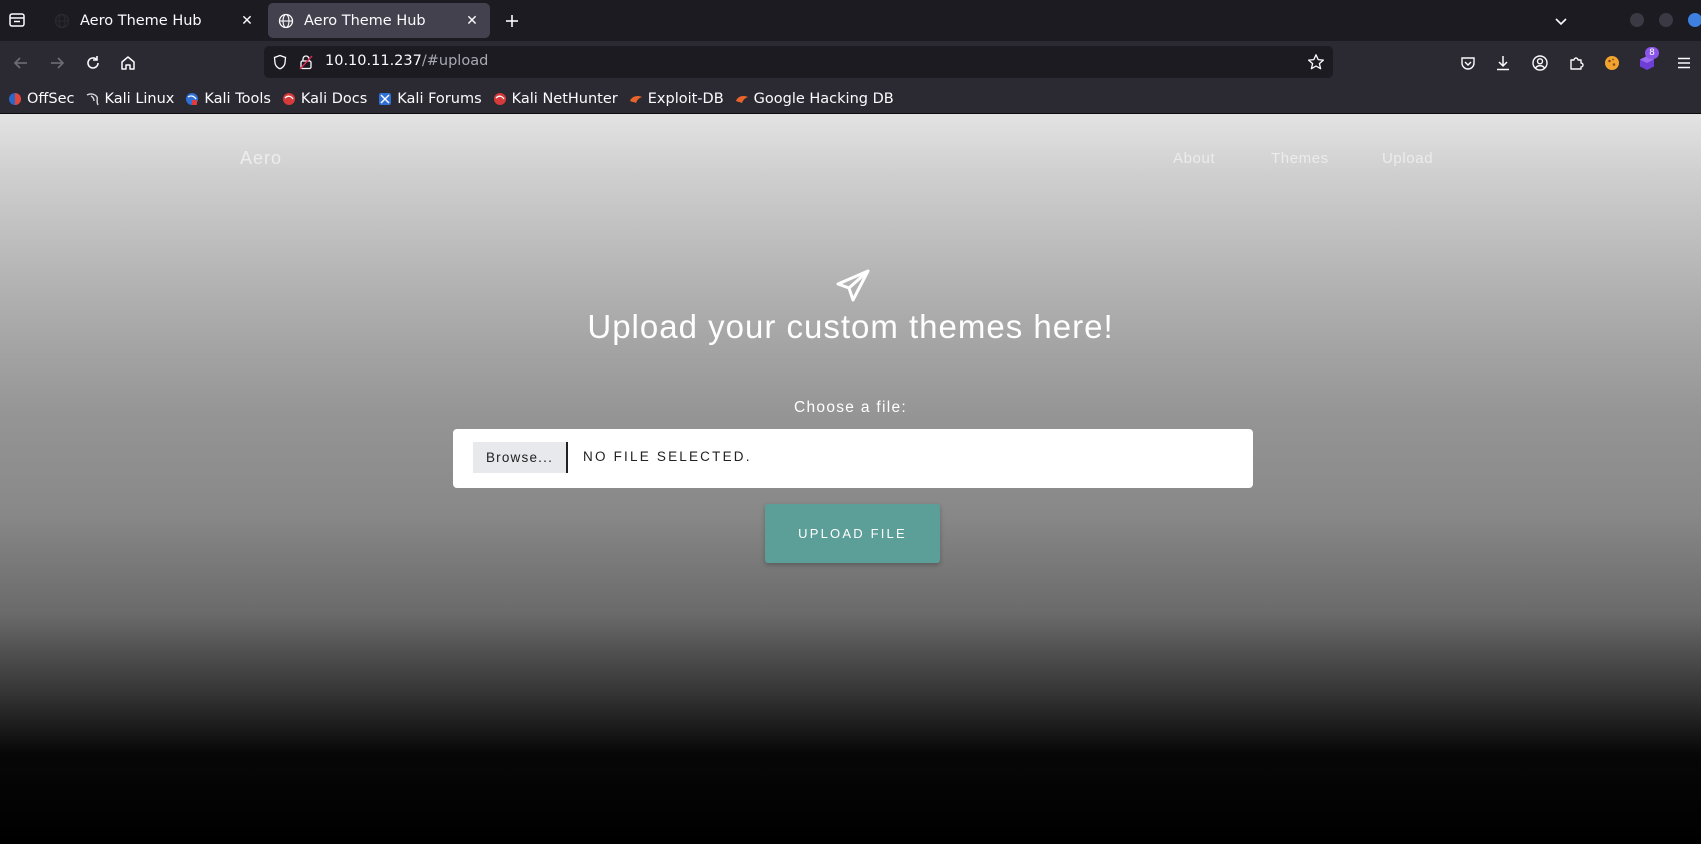 This screenshot has height=844, width=1701. I want to click on bookmark-google-hacking-db: Google Hacking DB, so click(814, 99).